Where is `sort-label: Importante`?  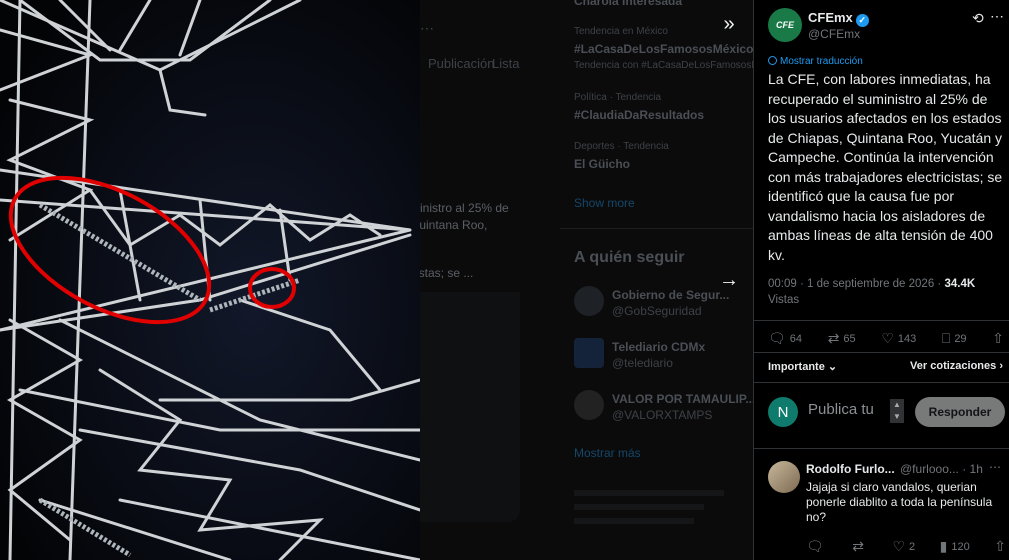
sort-label: Importante is located at coordinates (796, 367).